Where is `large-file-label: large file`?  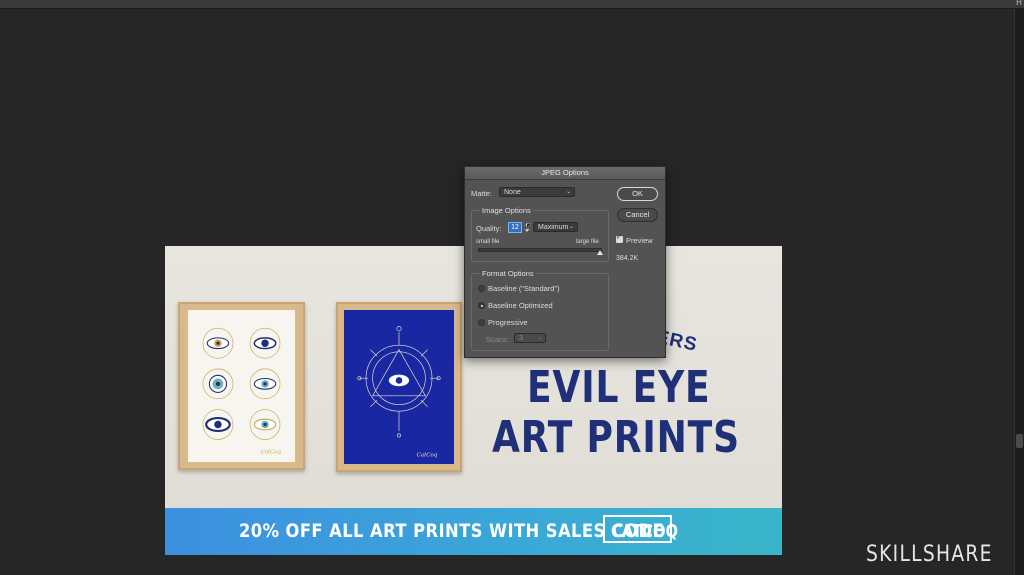 large-file-label: large file is located at coordinates (587, 242).